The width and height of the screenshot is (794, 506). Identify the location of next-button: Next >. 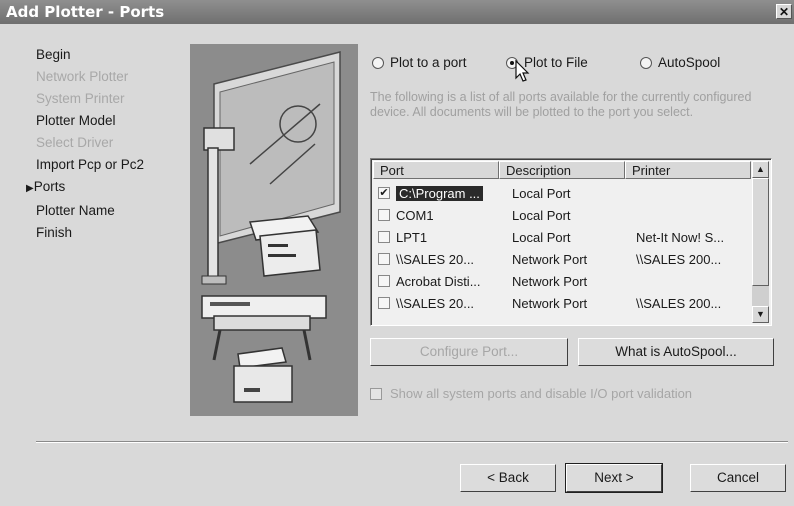
(614, 478).